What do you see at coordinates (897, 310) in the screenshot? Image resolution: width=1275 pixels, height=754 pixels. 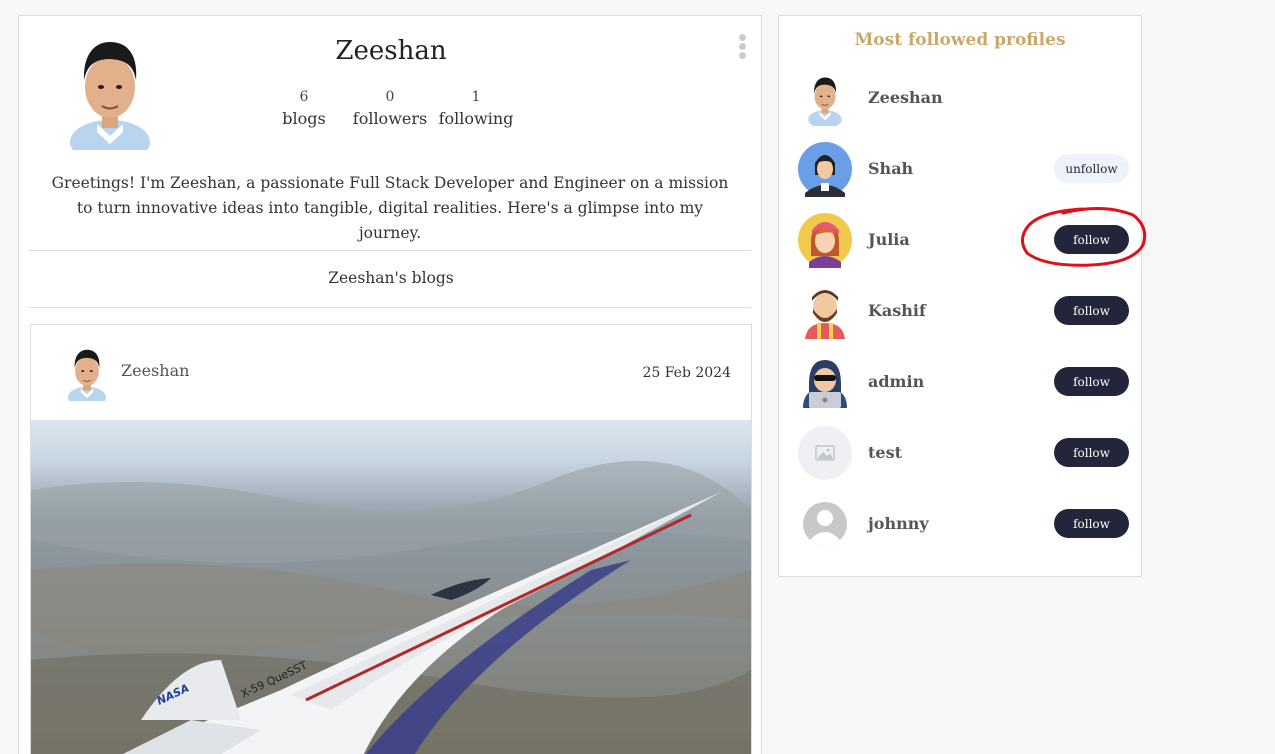 I see `profile-row-name: Kashif` at bounding box center [897, 310].